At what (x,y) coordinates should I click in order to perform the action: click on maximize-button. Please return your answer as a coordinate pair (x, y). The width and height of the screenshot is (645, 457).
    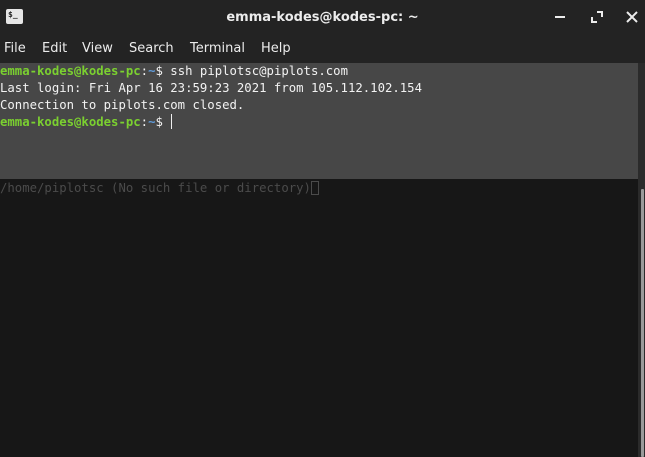
    Looking at the image, I should click on (597, 17).